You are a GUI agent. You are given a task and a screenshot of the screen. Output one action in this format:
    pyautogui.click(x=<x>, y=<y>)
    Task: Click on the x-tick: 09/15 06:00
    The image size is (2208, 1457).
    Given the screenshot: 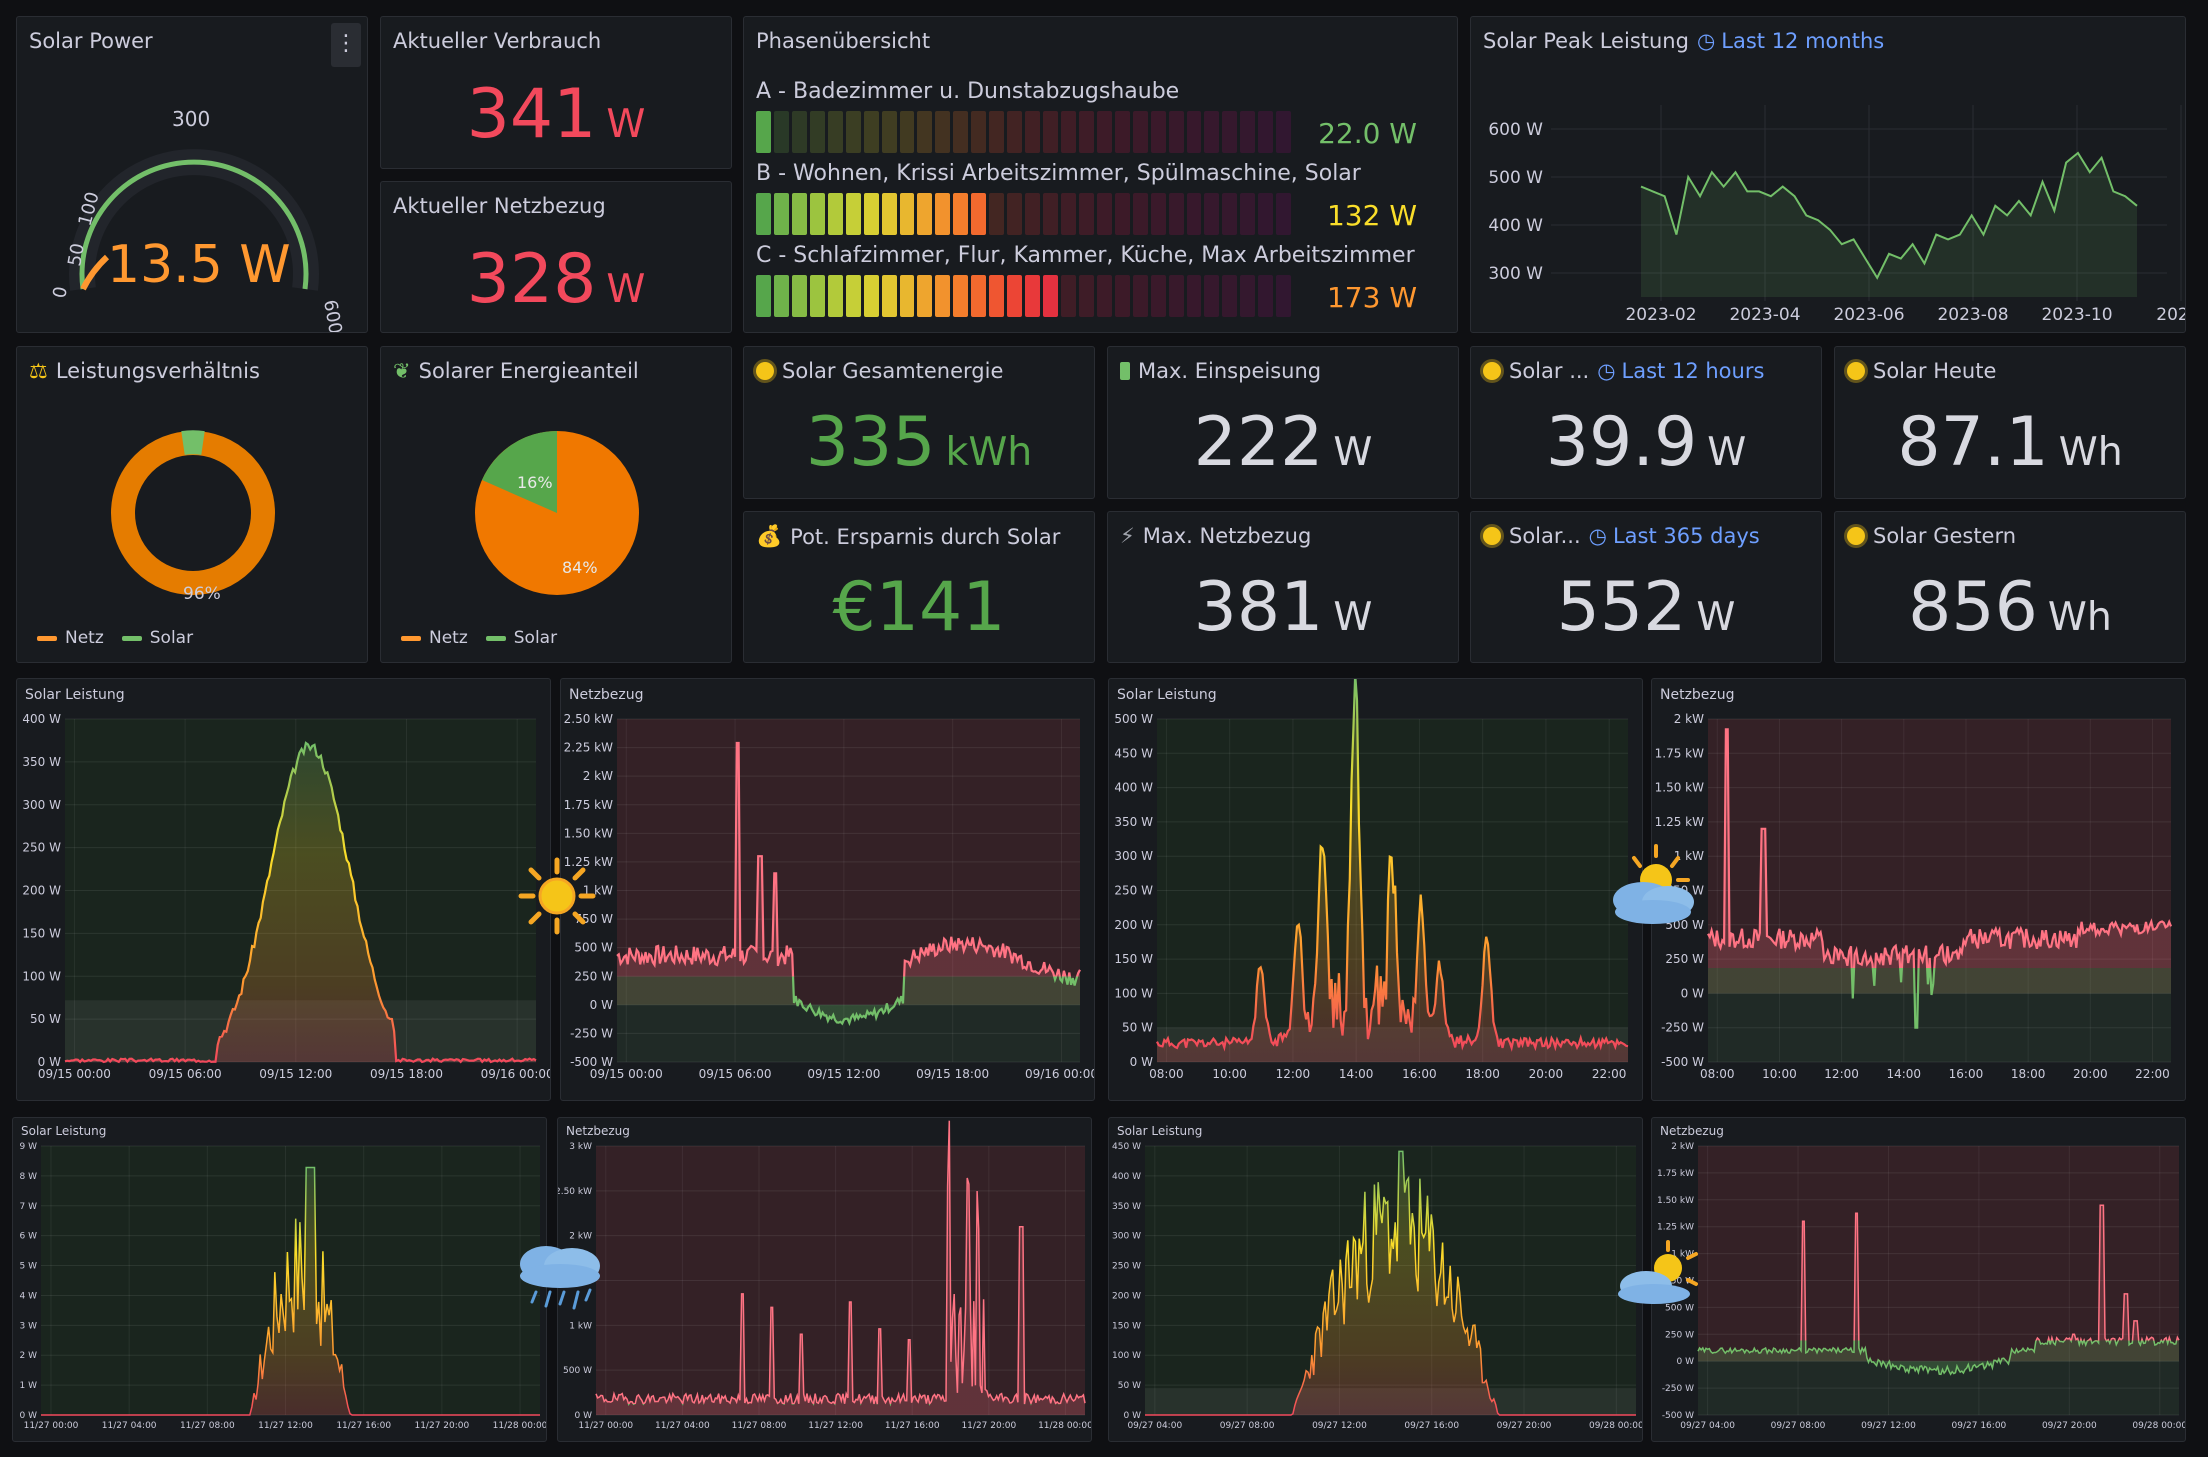 What is the action you would take?
    pyautogui.click(x=735, y=1074)
    